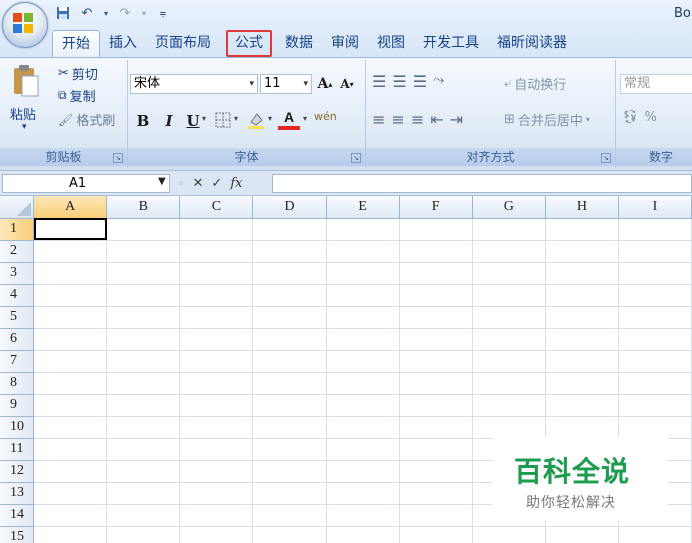  I want to click on undo-icon: ↶, so click(87, 13).